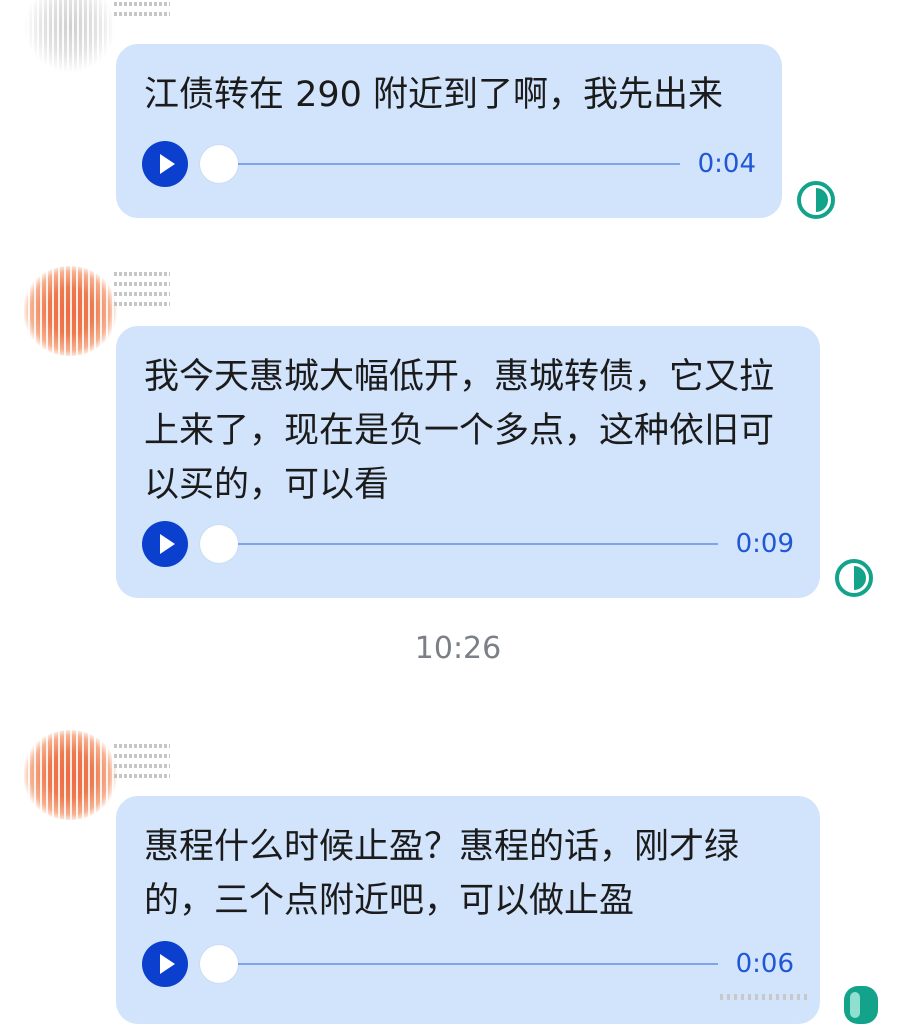  What do you see at coordinates (442, 874) in the screenshot?
I see `message-transcript: 惠程什么时候止盈？惠程的话，刚才绿的，三个点附近吧，可以做止盈` at bounding box center [442, 874].